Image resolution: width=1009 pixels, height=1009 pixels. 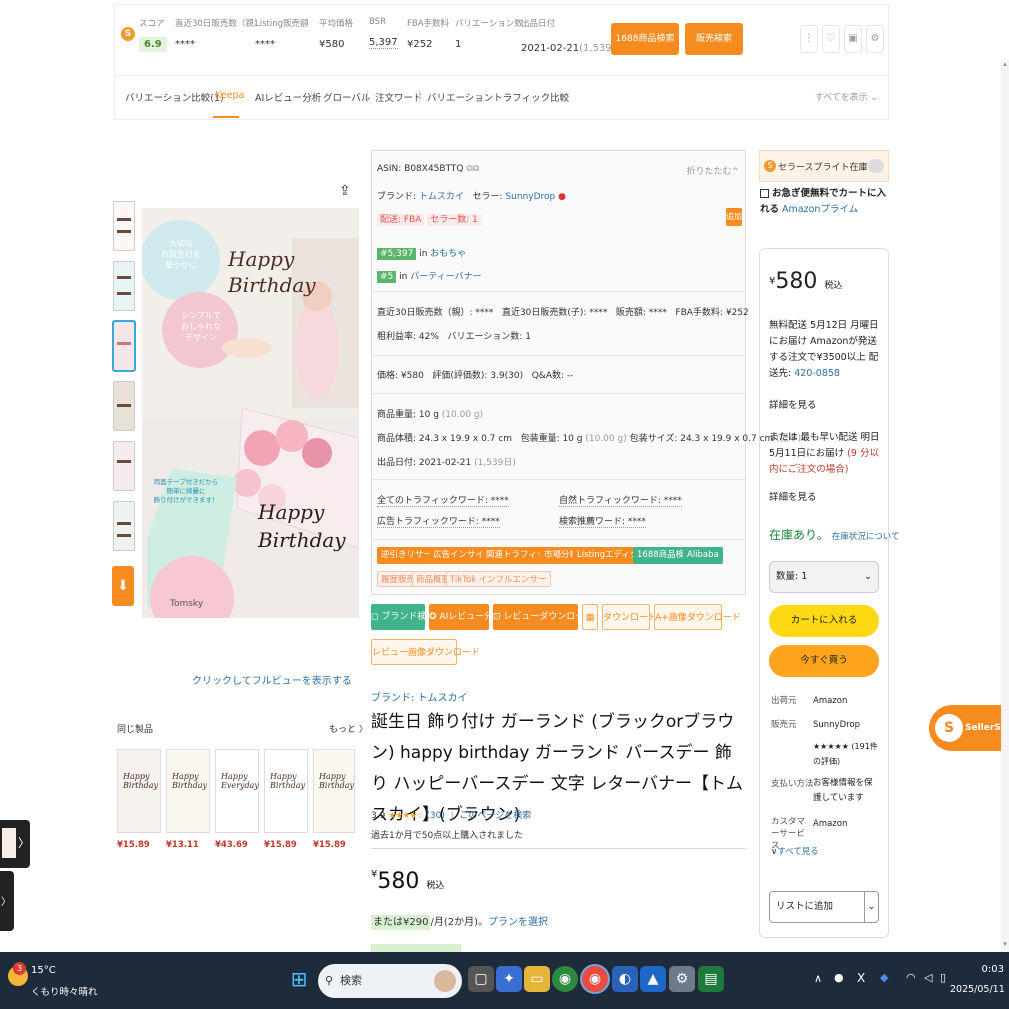 I want to click on chrome-icon: ◉, so click(x=565, y=979).